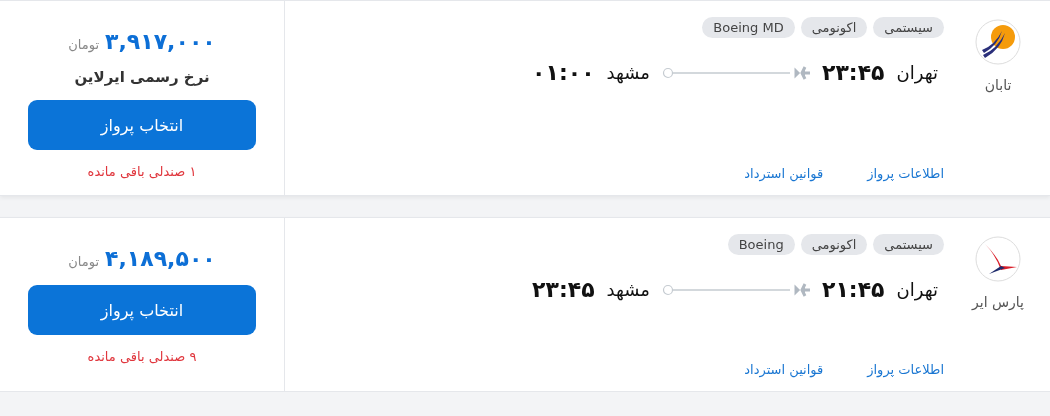 The height and width of the screenshot is (416, 1050). What do you see at coordinates (998, 259) in the screenshot?
I see `wing-logo-icon` at bounding box center [998, 259].